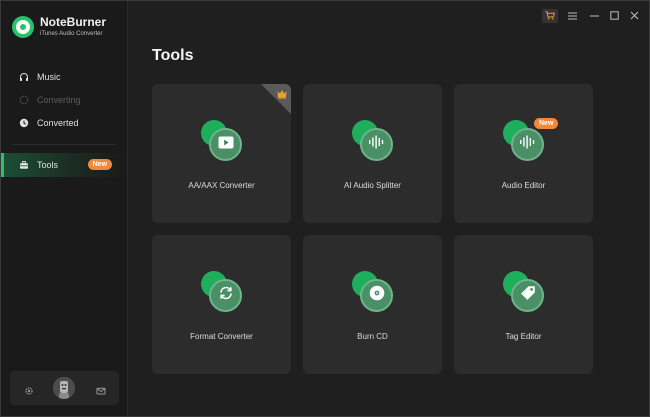 The image size is (650, 417). Describe the element at coordinates (71, 34) in the screenshot. I see `app-subtitle: iTunes Audio Converter` at that location.